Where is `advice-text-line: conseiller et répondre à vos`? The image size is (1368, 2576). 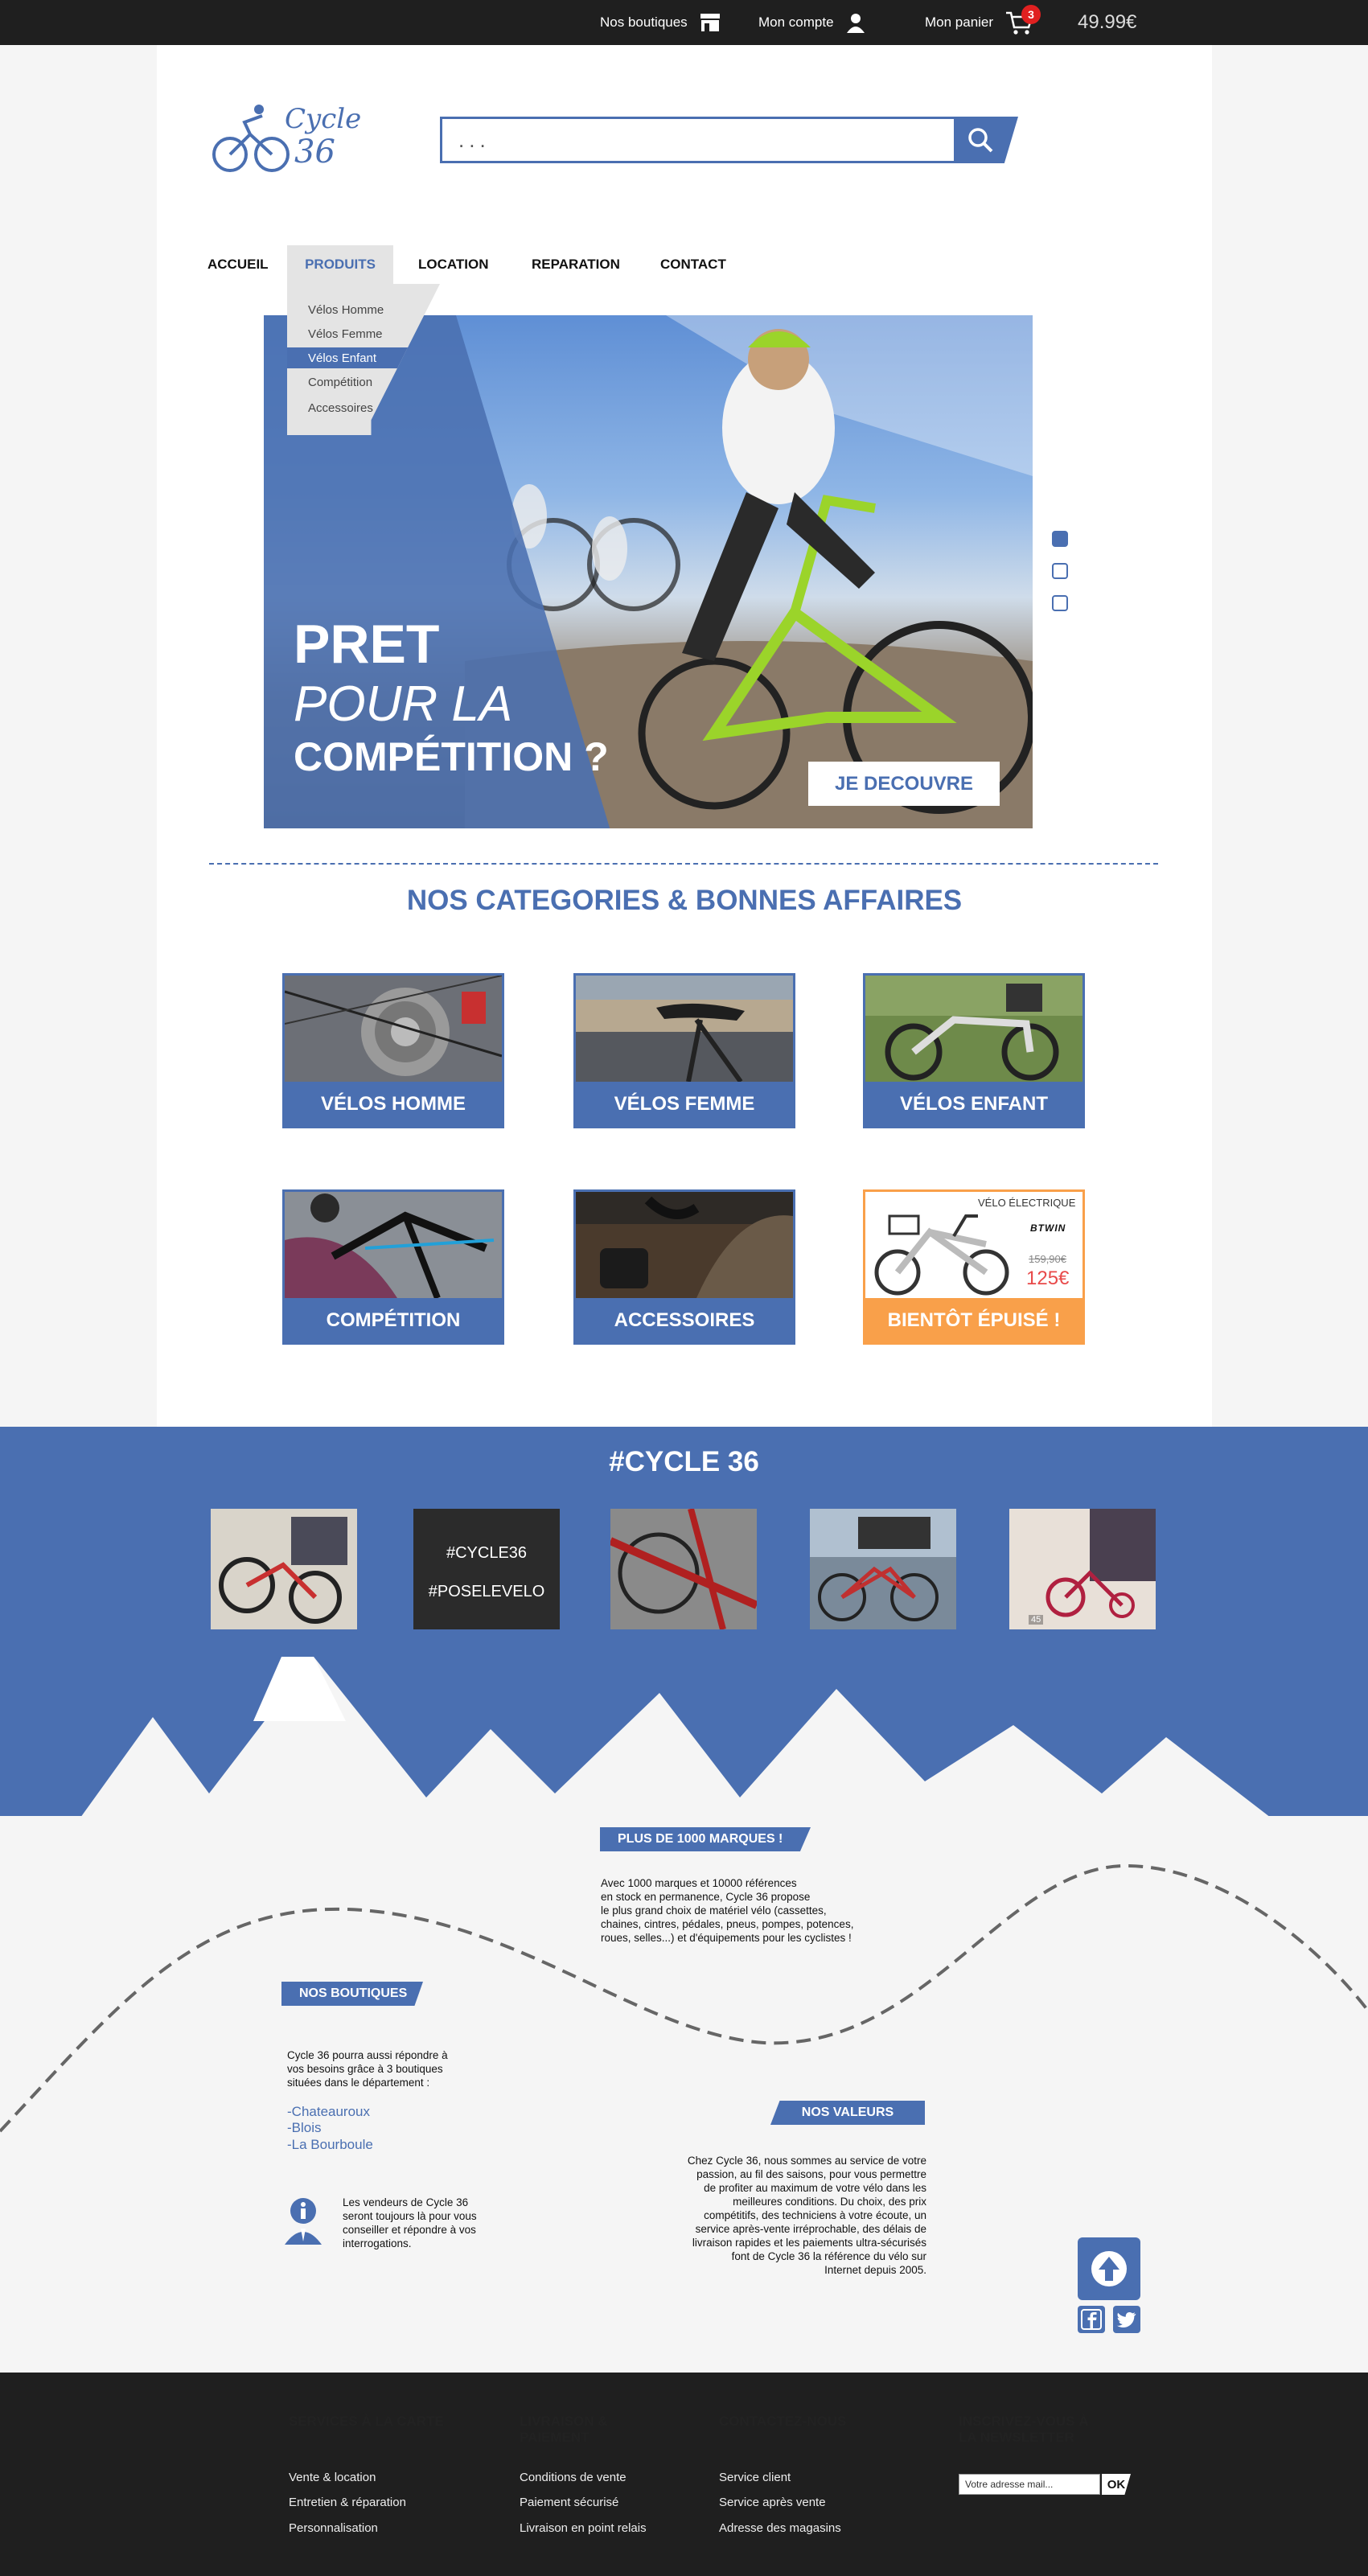
advice-text-line: conseiller et répondre à vos is located at coordinates (409, 2230).